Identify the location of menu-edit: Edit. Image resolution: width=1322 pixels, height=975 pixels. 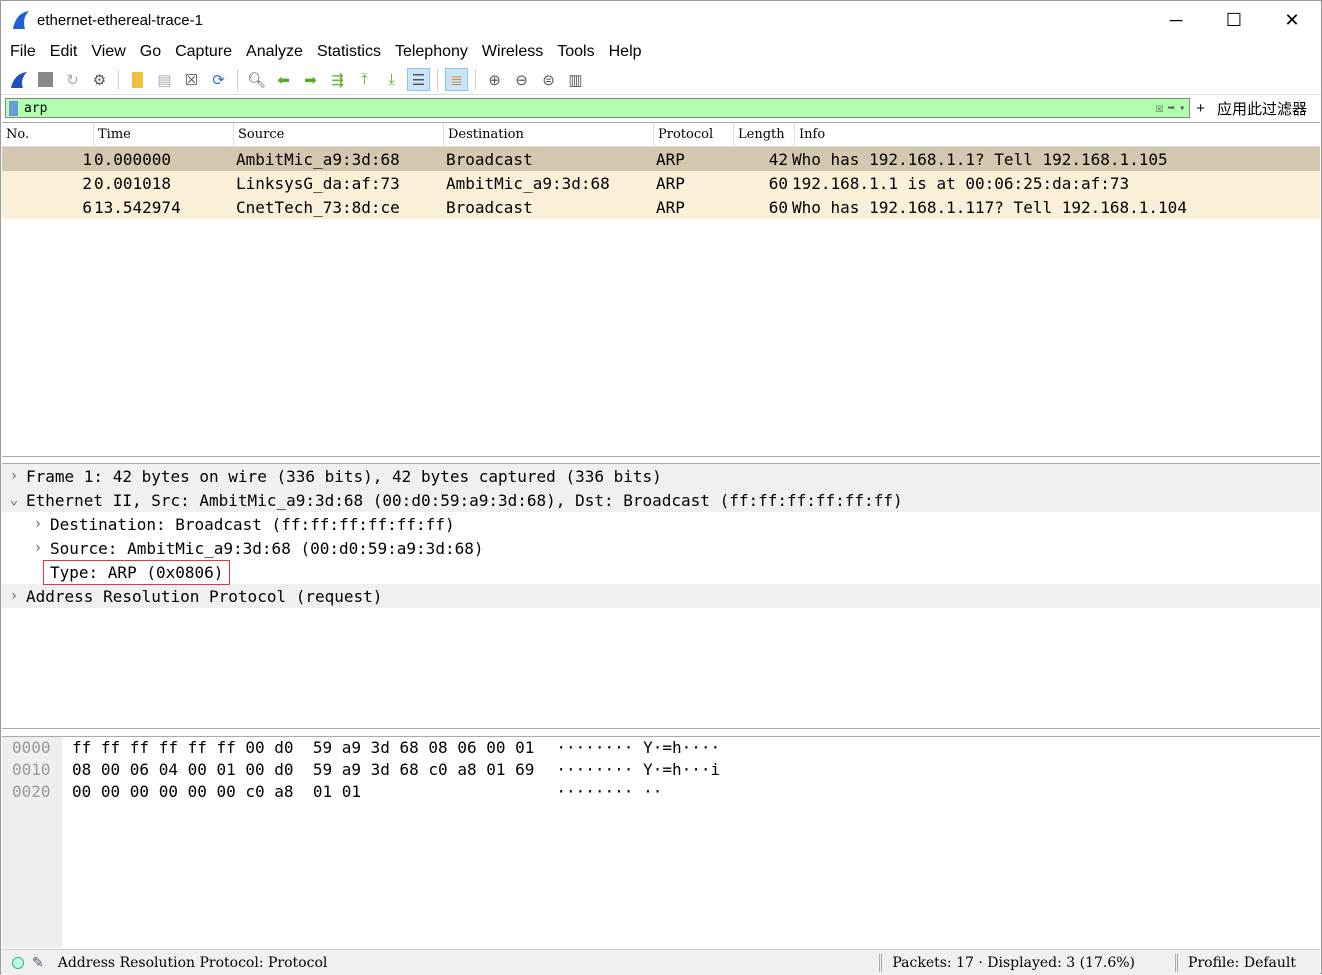
(64, 52).